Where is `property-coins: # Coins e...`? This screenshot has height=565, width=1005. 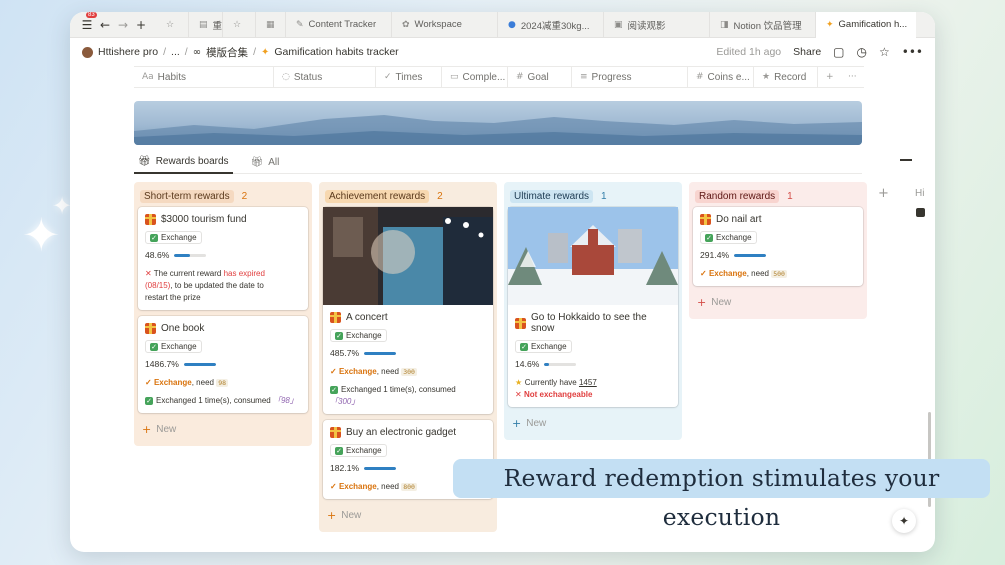
property-coins: # Coins e... is located at coordinates (721, 77).